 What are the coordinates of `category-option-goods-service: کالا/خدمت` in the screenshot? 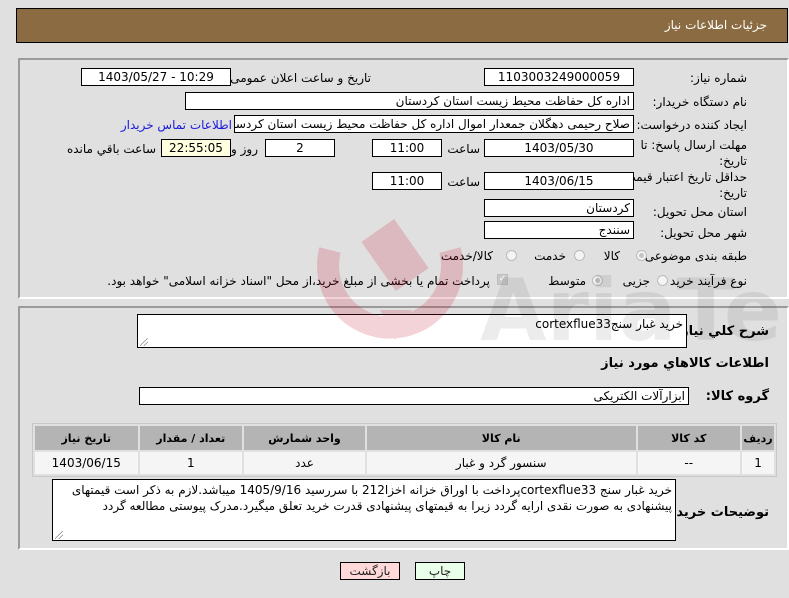 It's located at (466, 256).